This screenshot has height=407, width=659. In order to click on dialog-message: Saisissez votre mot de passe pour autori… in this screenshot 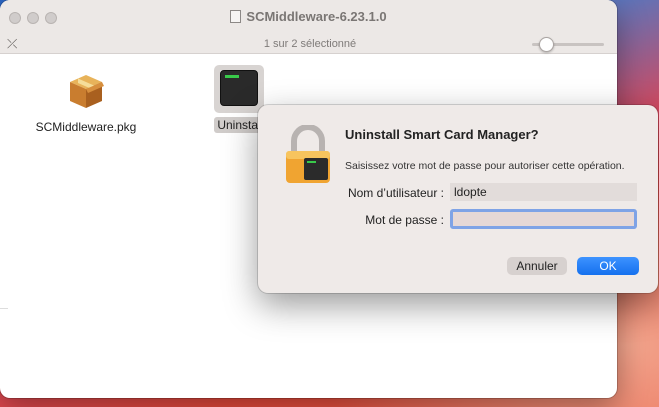, I will do `click(485, 166)`.